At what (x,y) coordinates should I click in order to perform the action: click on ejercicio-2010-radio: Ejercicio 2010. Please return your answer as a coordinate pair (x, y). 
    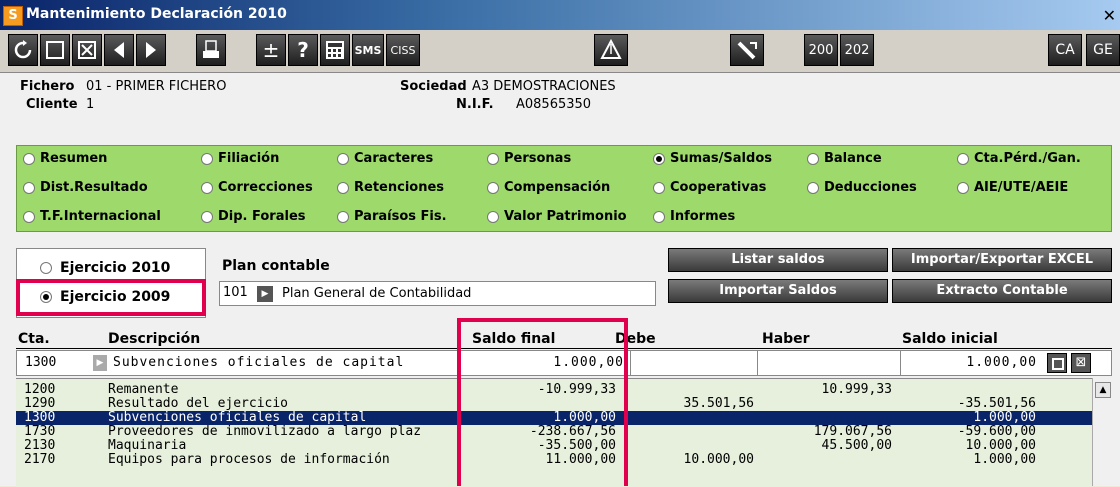
    Looking at the image, I should click on (105, 268).